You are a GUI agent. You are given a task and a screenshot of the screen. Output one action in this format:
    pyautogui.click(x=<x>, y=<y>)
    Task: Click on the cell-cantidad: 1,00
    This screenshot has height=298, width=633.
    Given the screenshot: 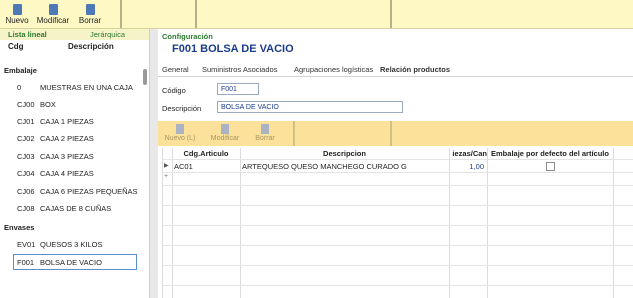 What is the action you would take?
    pyautogui.click(x=476, y=166)
    